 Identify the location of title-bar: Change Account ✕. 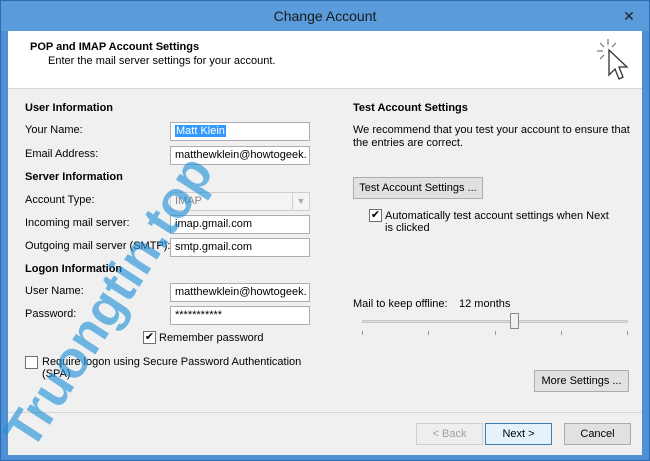
(325, 16).